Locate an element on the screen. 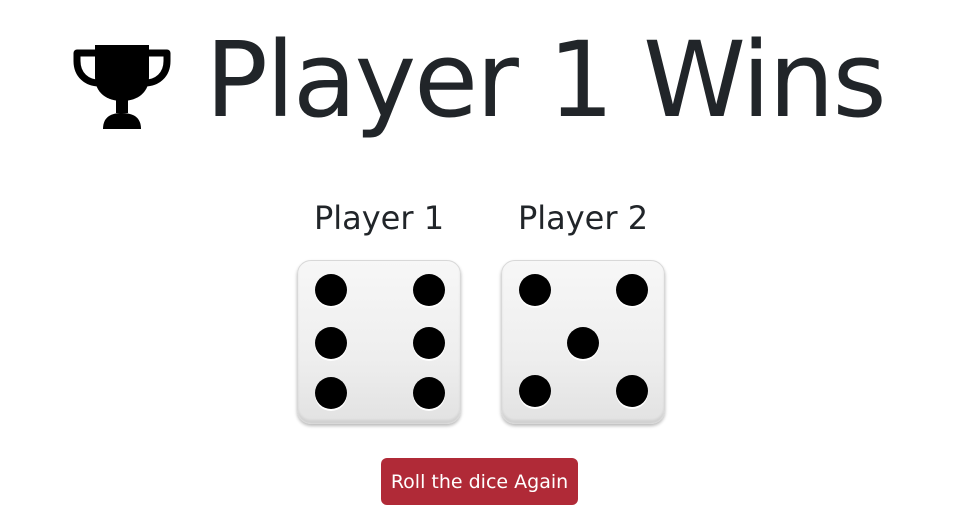 Image resolution: width=958 pixels, height=515 pixels. player-2-panel: Player 2 is located at coordinates (583, 310).